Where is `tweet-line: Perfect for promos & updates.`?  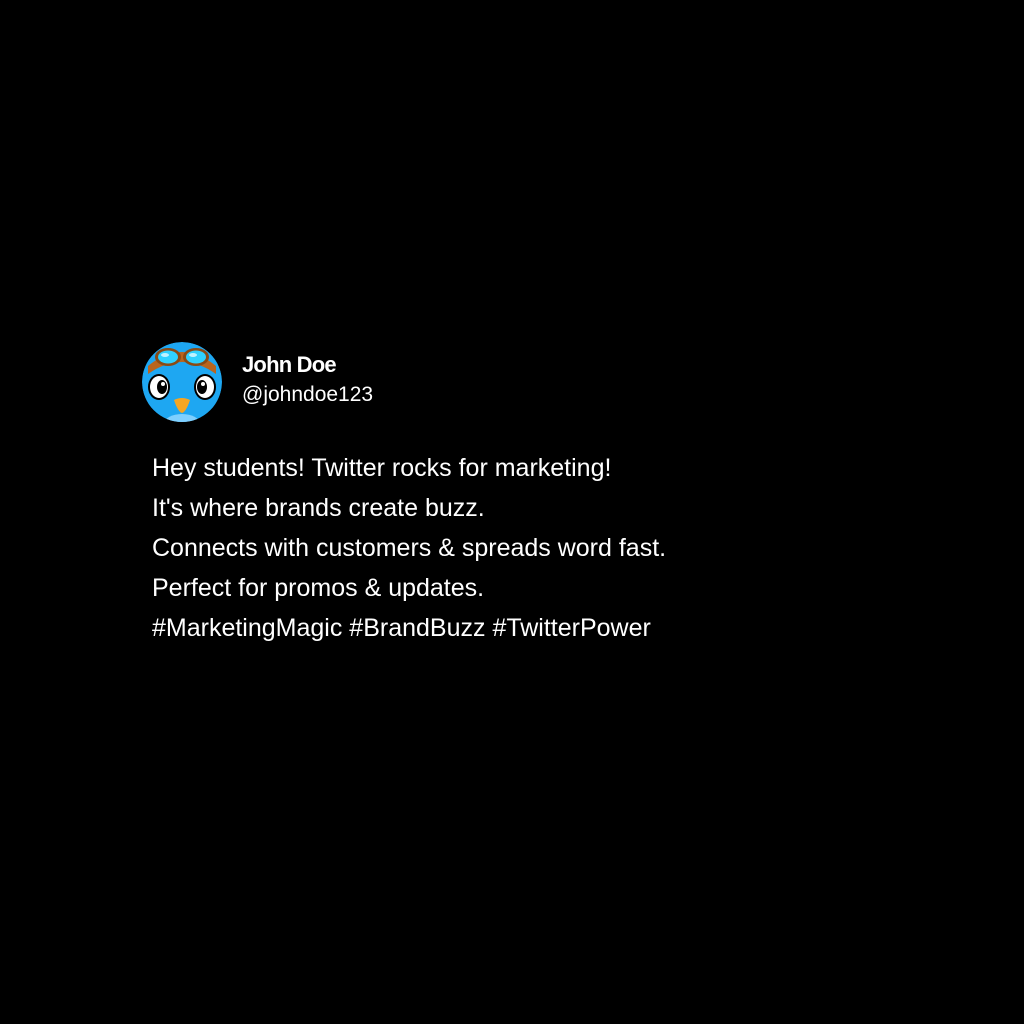 tweet-line: Perfect for promos & updates. is located at coordinates (318, 588).